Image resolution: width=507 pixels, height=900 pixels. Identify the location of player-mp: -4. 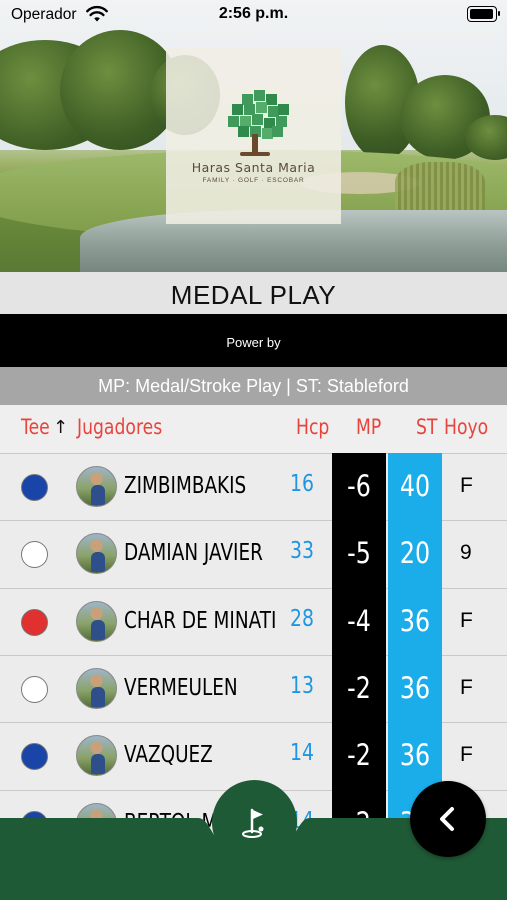
(359, 621).